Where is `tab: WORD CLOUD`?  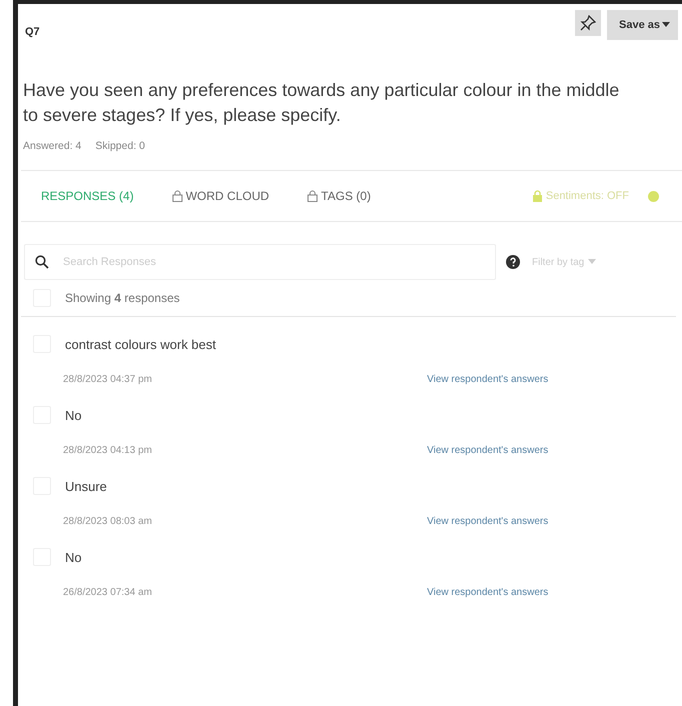 tab: WORD CLOUD is located at coordinates (221, 196).